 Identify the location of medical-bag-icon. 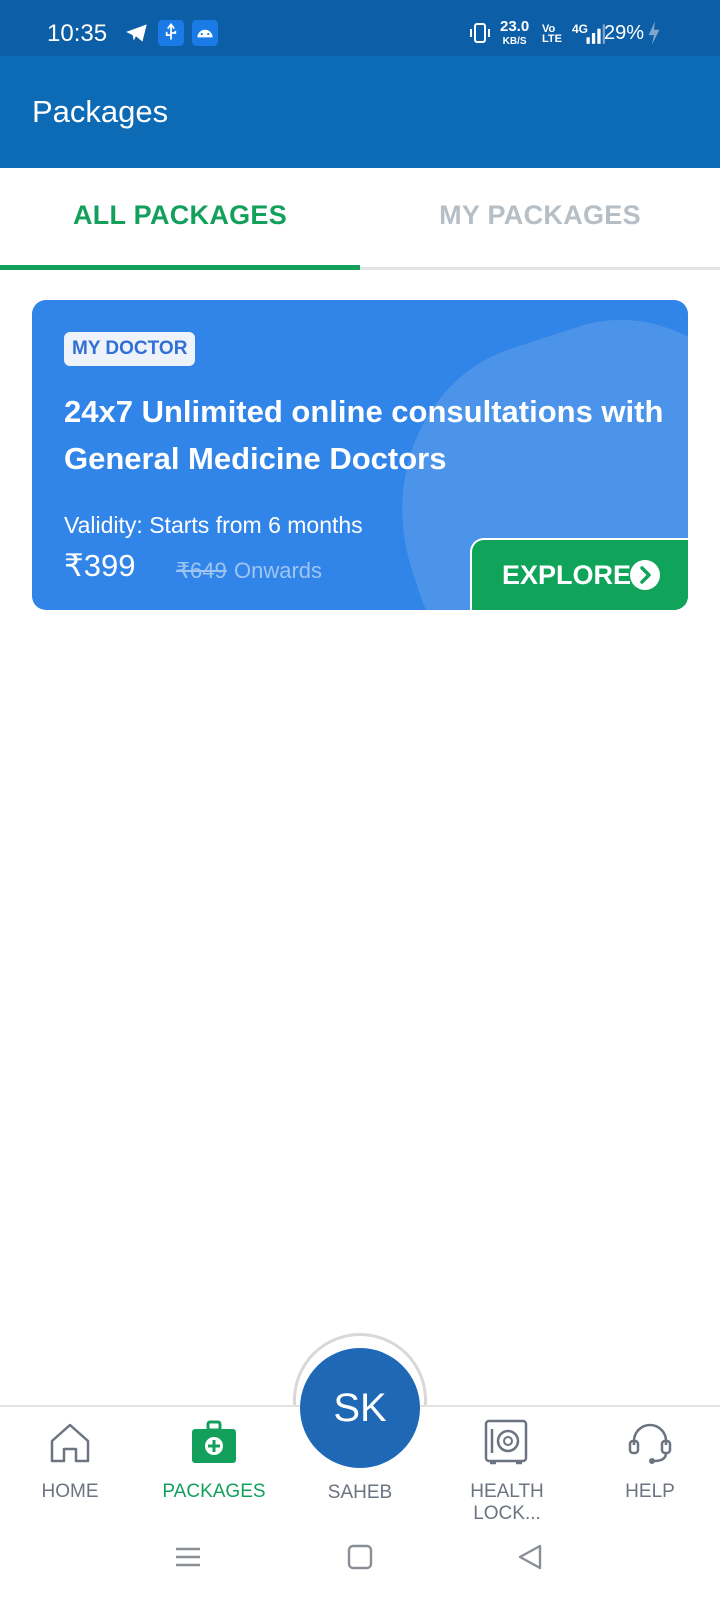
(214, 1441).